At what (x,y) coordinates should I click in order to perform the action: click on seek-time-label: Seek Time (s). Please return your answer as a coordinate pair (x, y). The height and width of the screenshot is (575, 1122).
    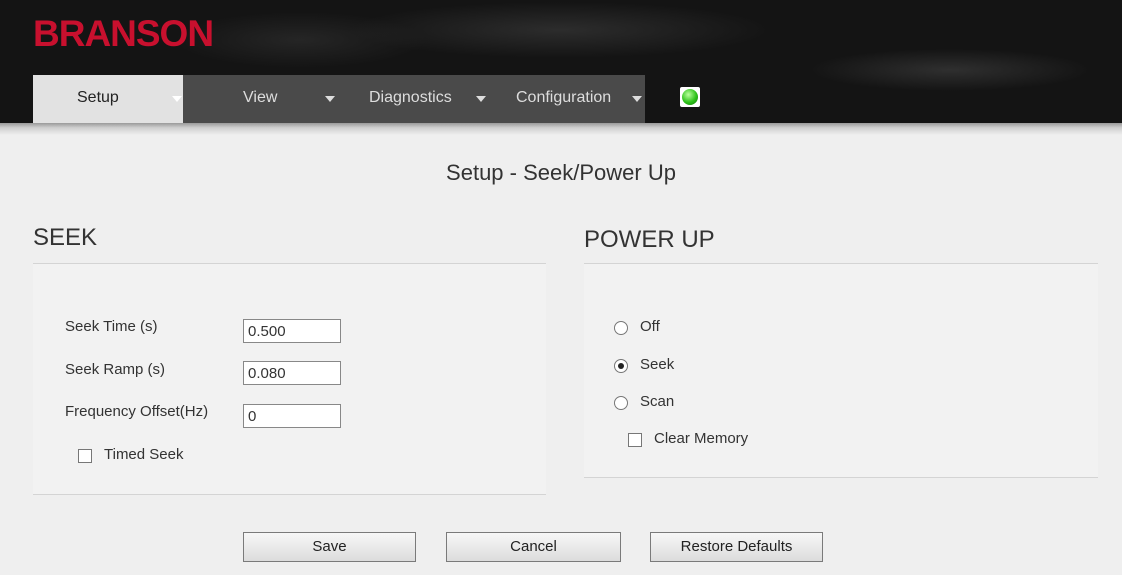
    Looking at the image, I should click on (111, 326).